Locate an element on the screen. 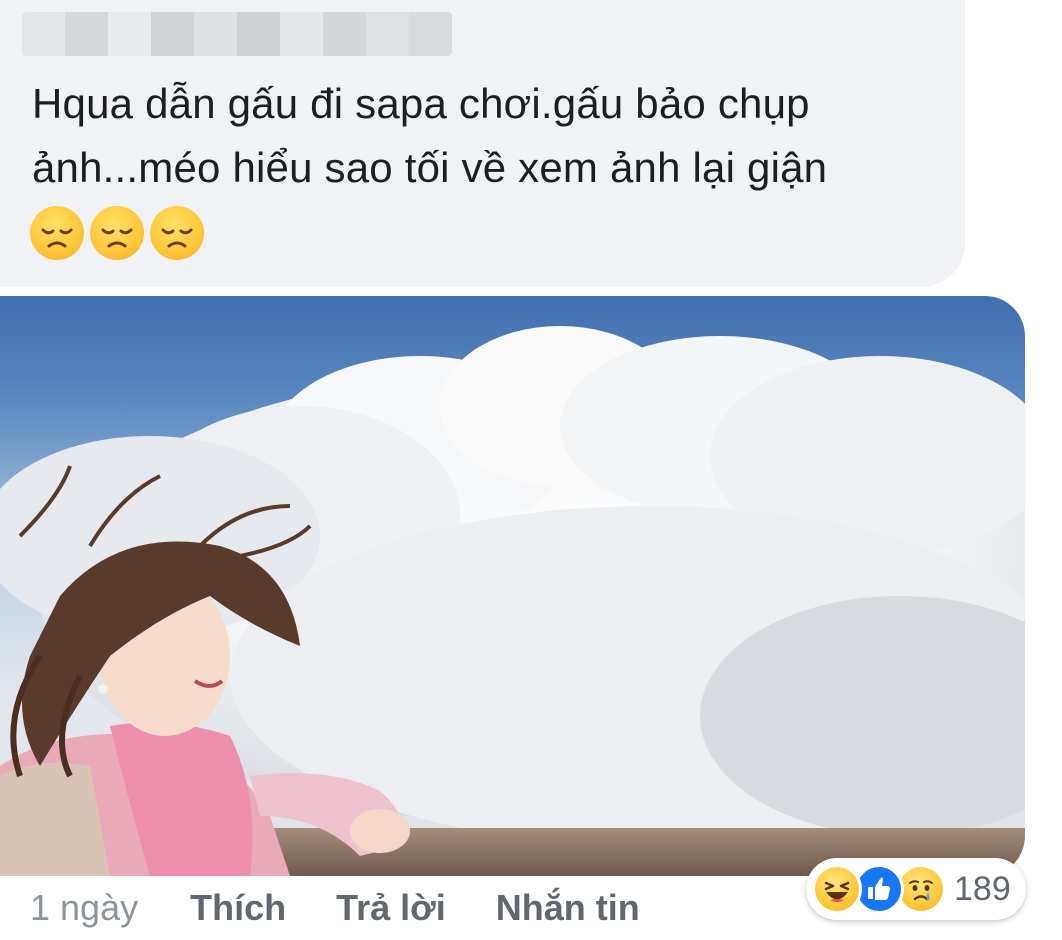 This screenshot has height=940, width=1062. reply-button: Trả lời is located at coordinates (391, 908).